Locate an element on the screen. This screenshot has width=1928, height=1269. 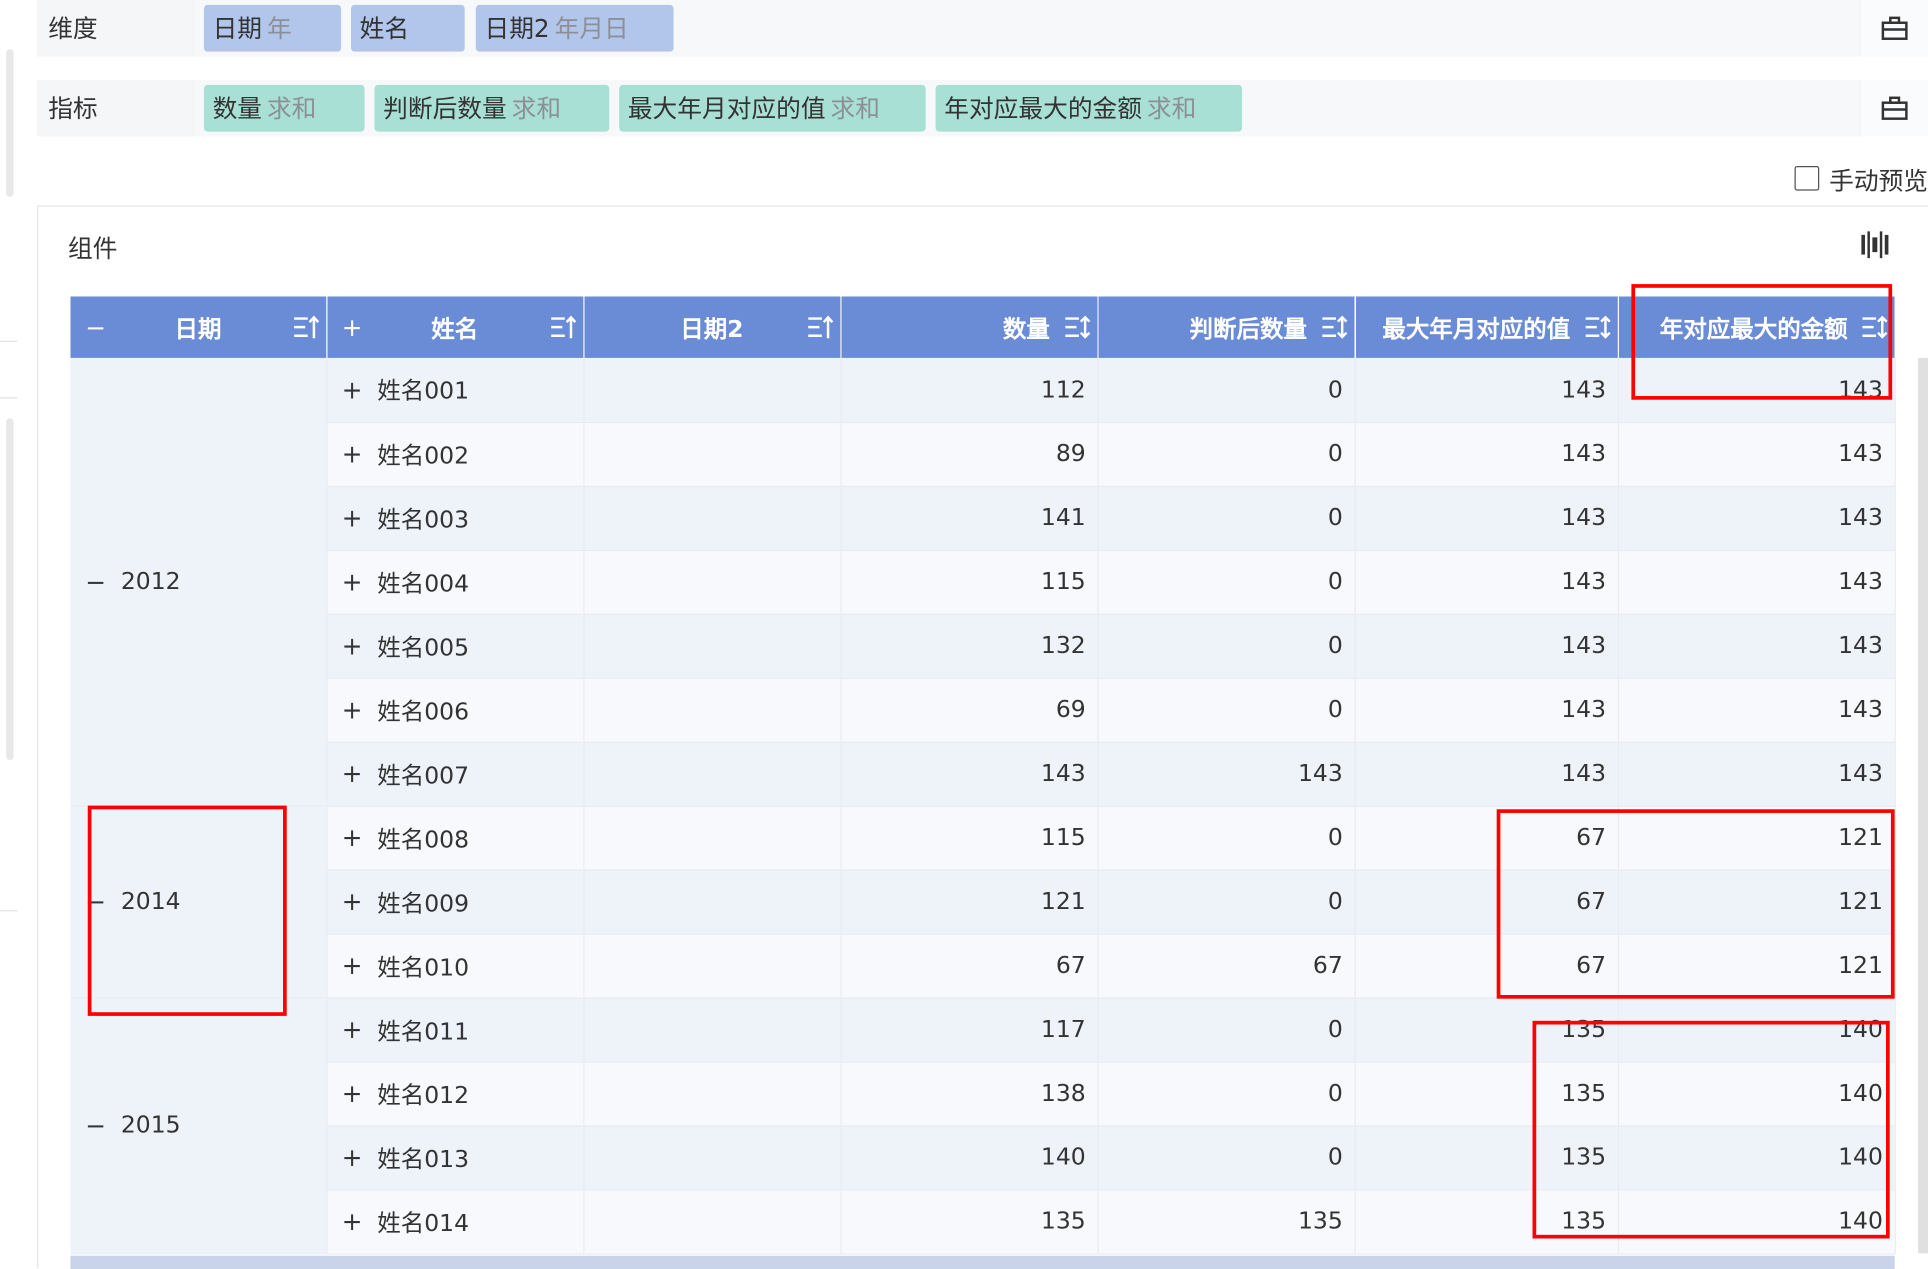
col-header-year-max: 年对应最大的金额 is located at coordinates (1756, 327).